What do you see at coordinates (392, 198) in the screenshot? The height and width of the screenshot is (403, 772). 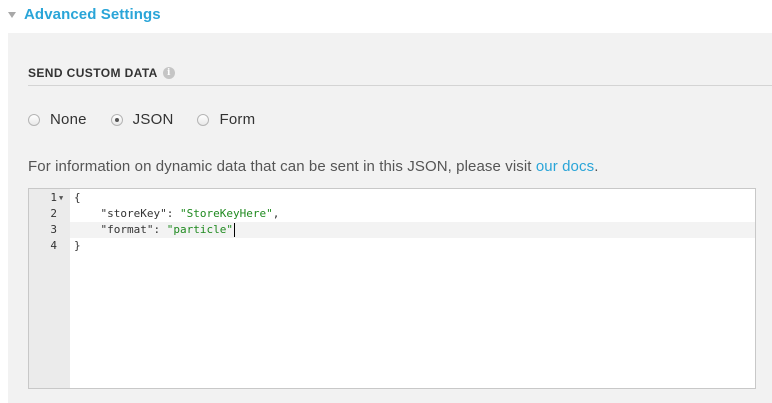 I see `code-line: 1 ▼ {` at bounding box center [392, 198].